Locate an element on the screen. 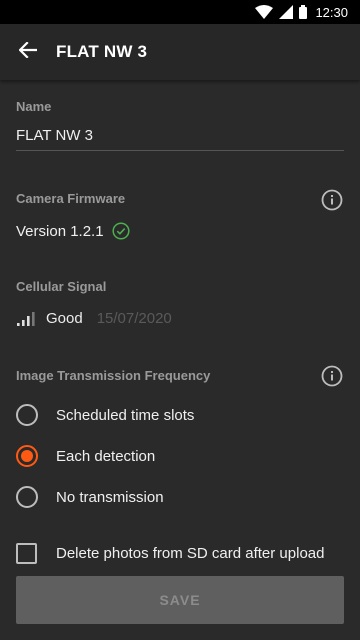  status-bar: 12:30 is located at coordinates (180, 12).